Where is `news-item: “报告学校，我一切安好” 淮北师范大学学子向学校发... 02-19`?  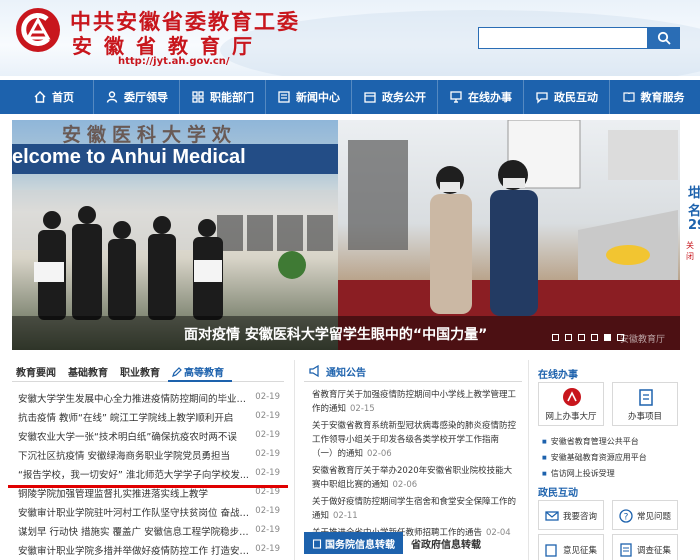 news-item: “报告学校，我一切安好” 淮北师范大学学子向学校发... 02-19 is located at coordinates (148, 473).